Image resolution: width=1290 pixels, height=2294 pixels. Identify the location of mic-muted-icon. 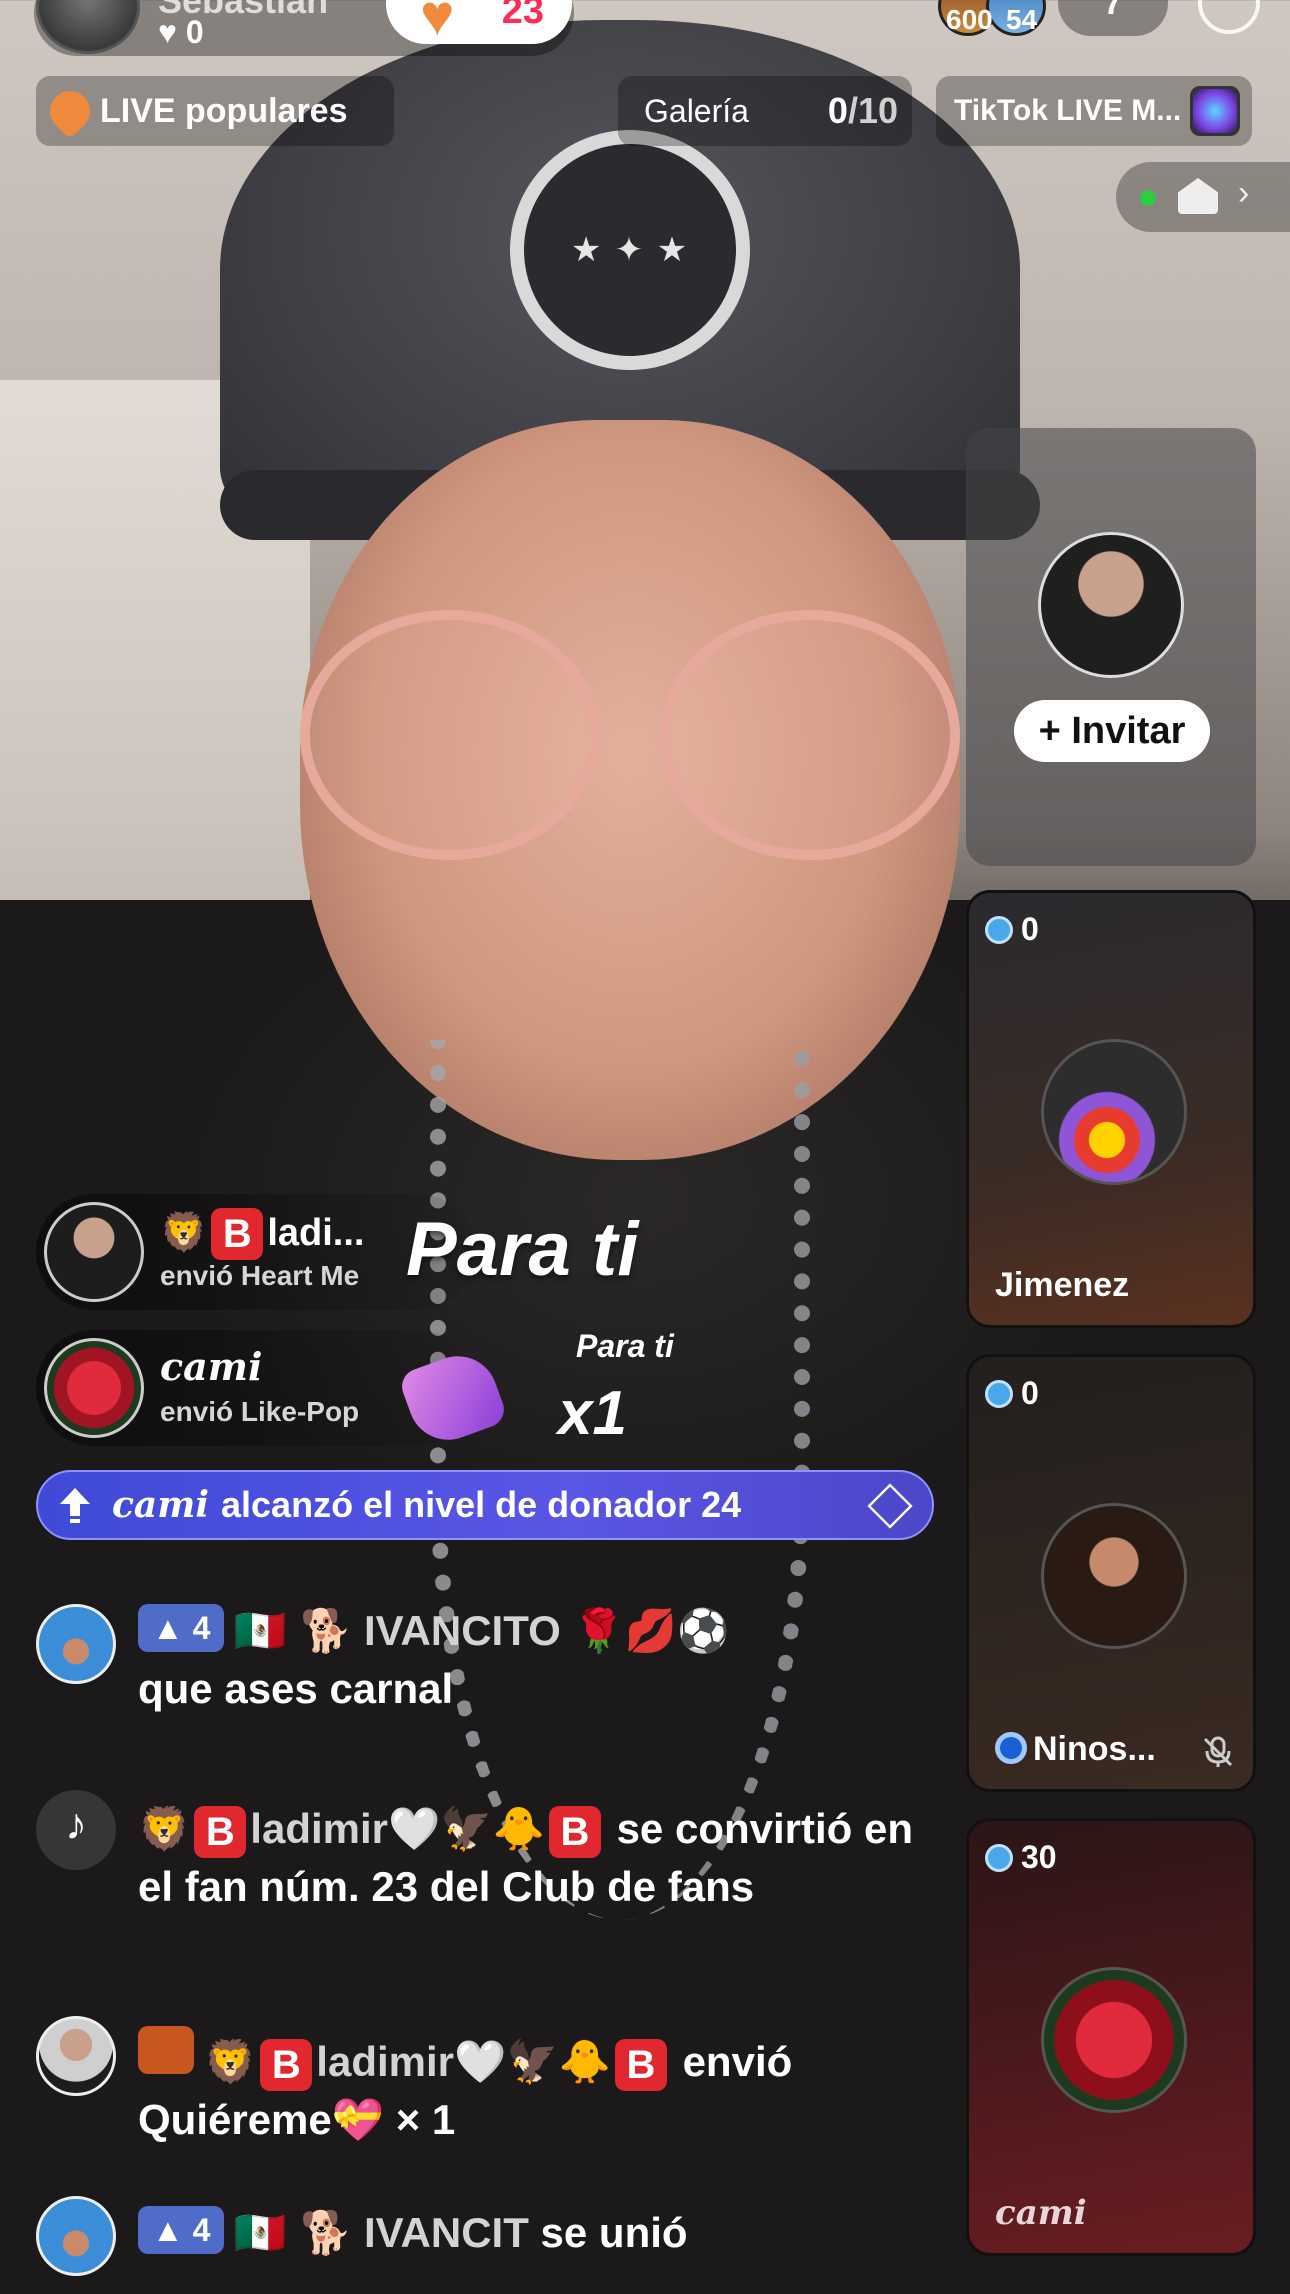
(1218, 1752).